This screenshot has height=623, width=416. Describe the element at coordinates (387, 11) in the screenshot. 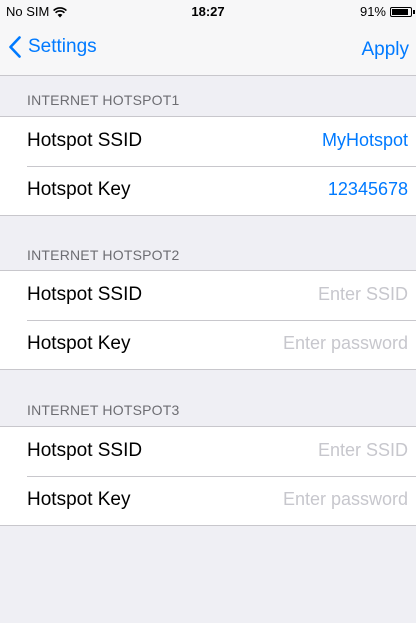

I see `status-right: 91%` at that location.